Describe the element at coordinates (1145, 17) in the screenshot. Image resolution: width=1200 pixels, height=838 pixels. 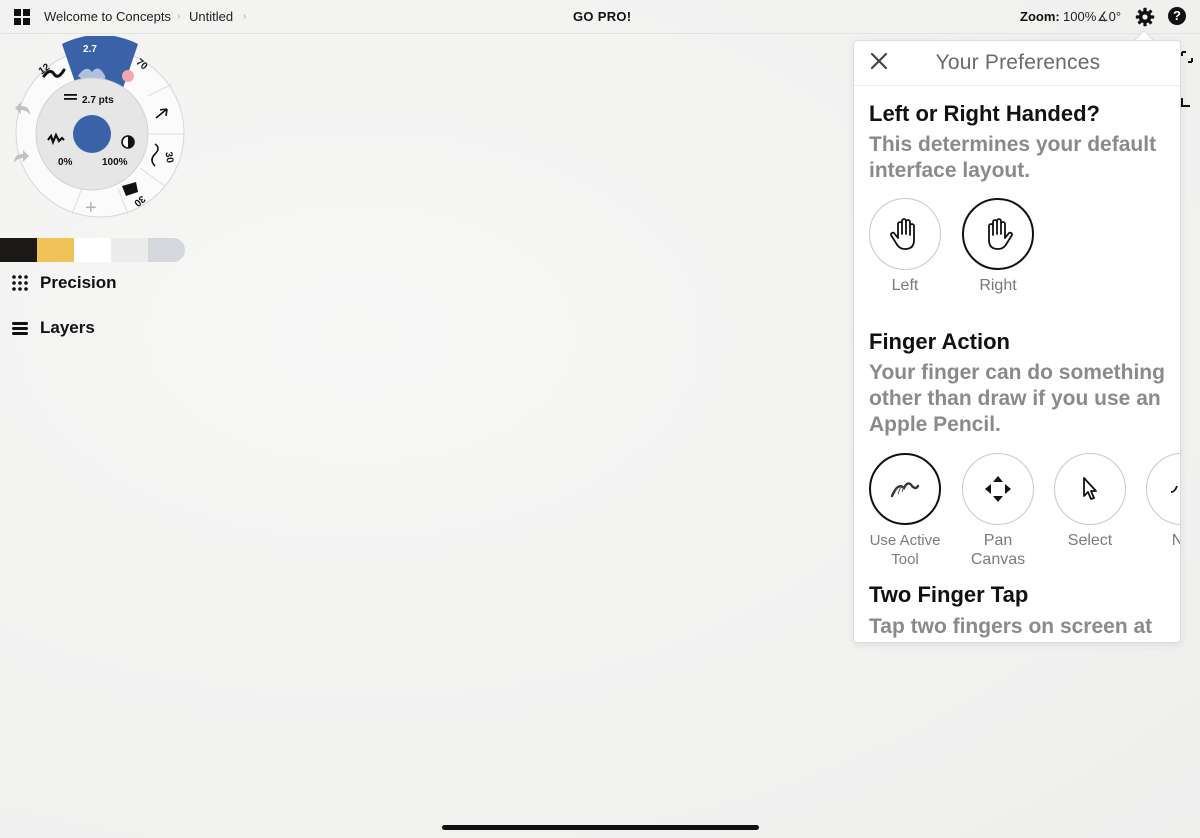
I see `gear-icon` at that location.